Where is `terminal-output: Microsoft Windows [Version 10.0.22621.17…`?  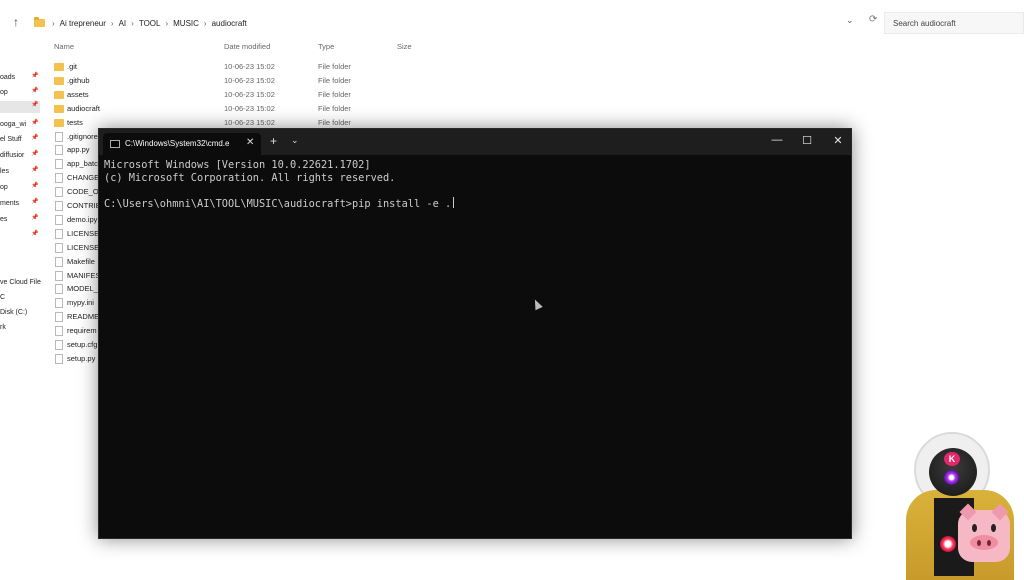
terminal-output: Microsoft Windows [Version 10.0.22621.17… is located at coordinates (279, 184).